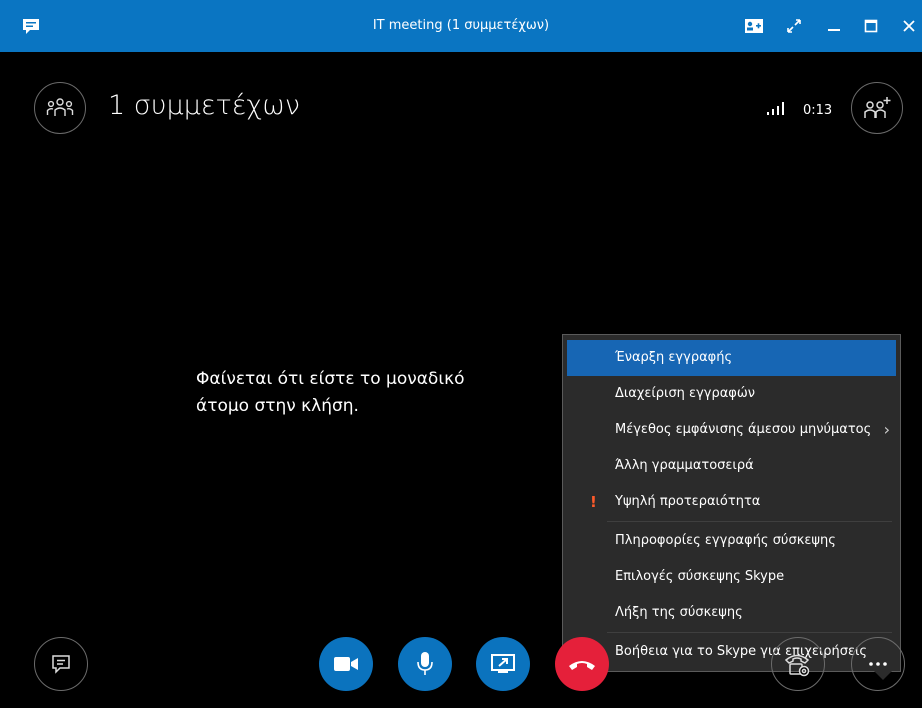 The height and width of the screenshot is (708, 922). What do you see at coordinates (834, 26) in the screenshot?
I see `minimize-button` at bounding box center [834, 26].